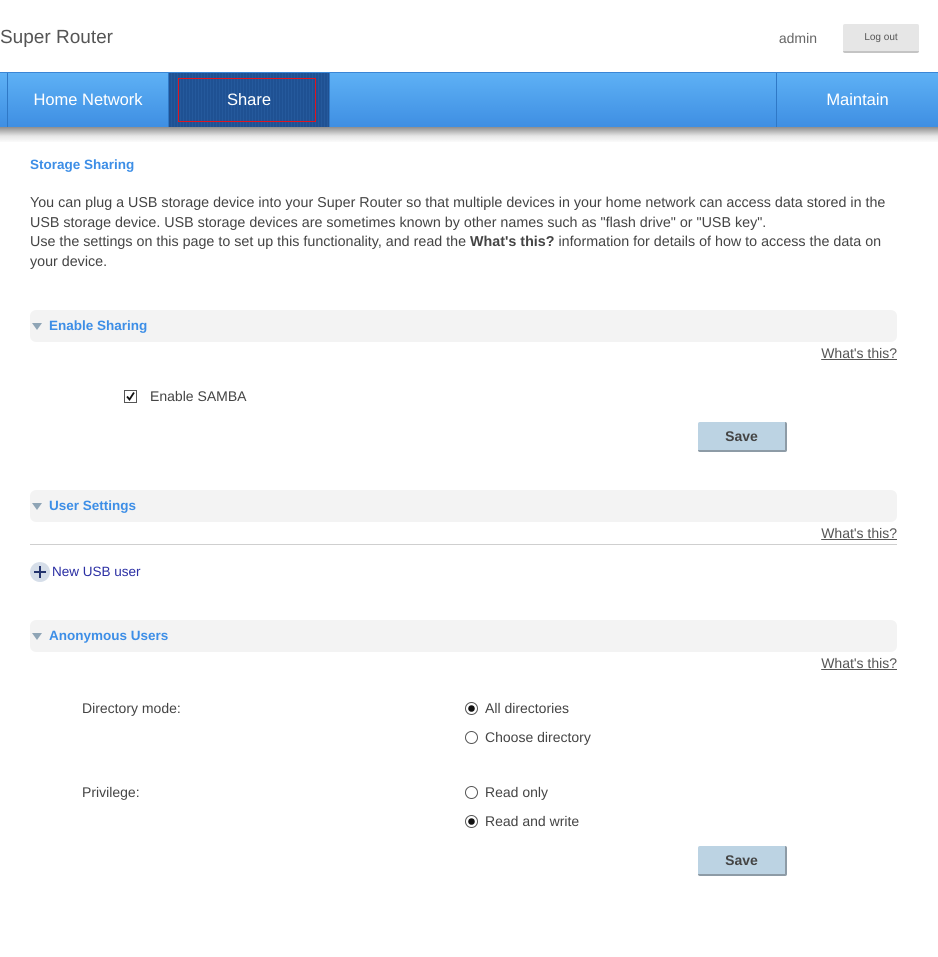 This screenshot has height=957, width=938. I want to click on brand-name: Super Router, so click(57, 38).